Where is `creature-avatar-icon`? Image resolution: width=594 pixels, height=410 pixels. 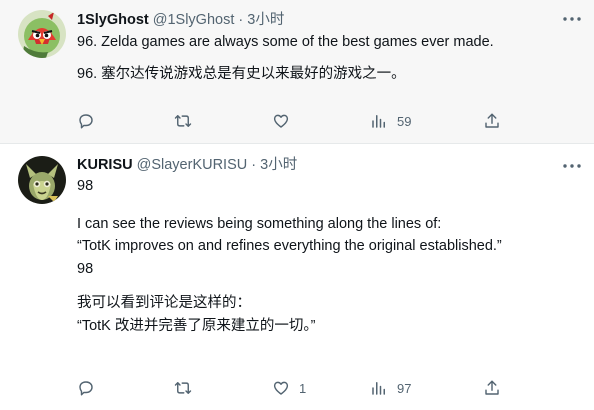 creature-avatar-icon is located at coordinates (42, 180).